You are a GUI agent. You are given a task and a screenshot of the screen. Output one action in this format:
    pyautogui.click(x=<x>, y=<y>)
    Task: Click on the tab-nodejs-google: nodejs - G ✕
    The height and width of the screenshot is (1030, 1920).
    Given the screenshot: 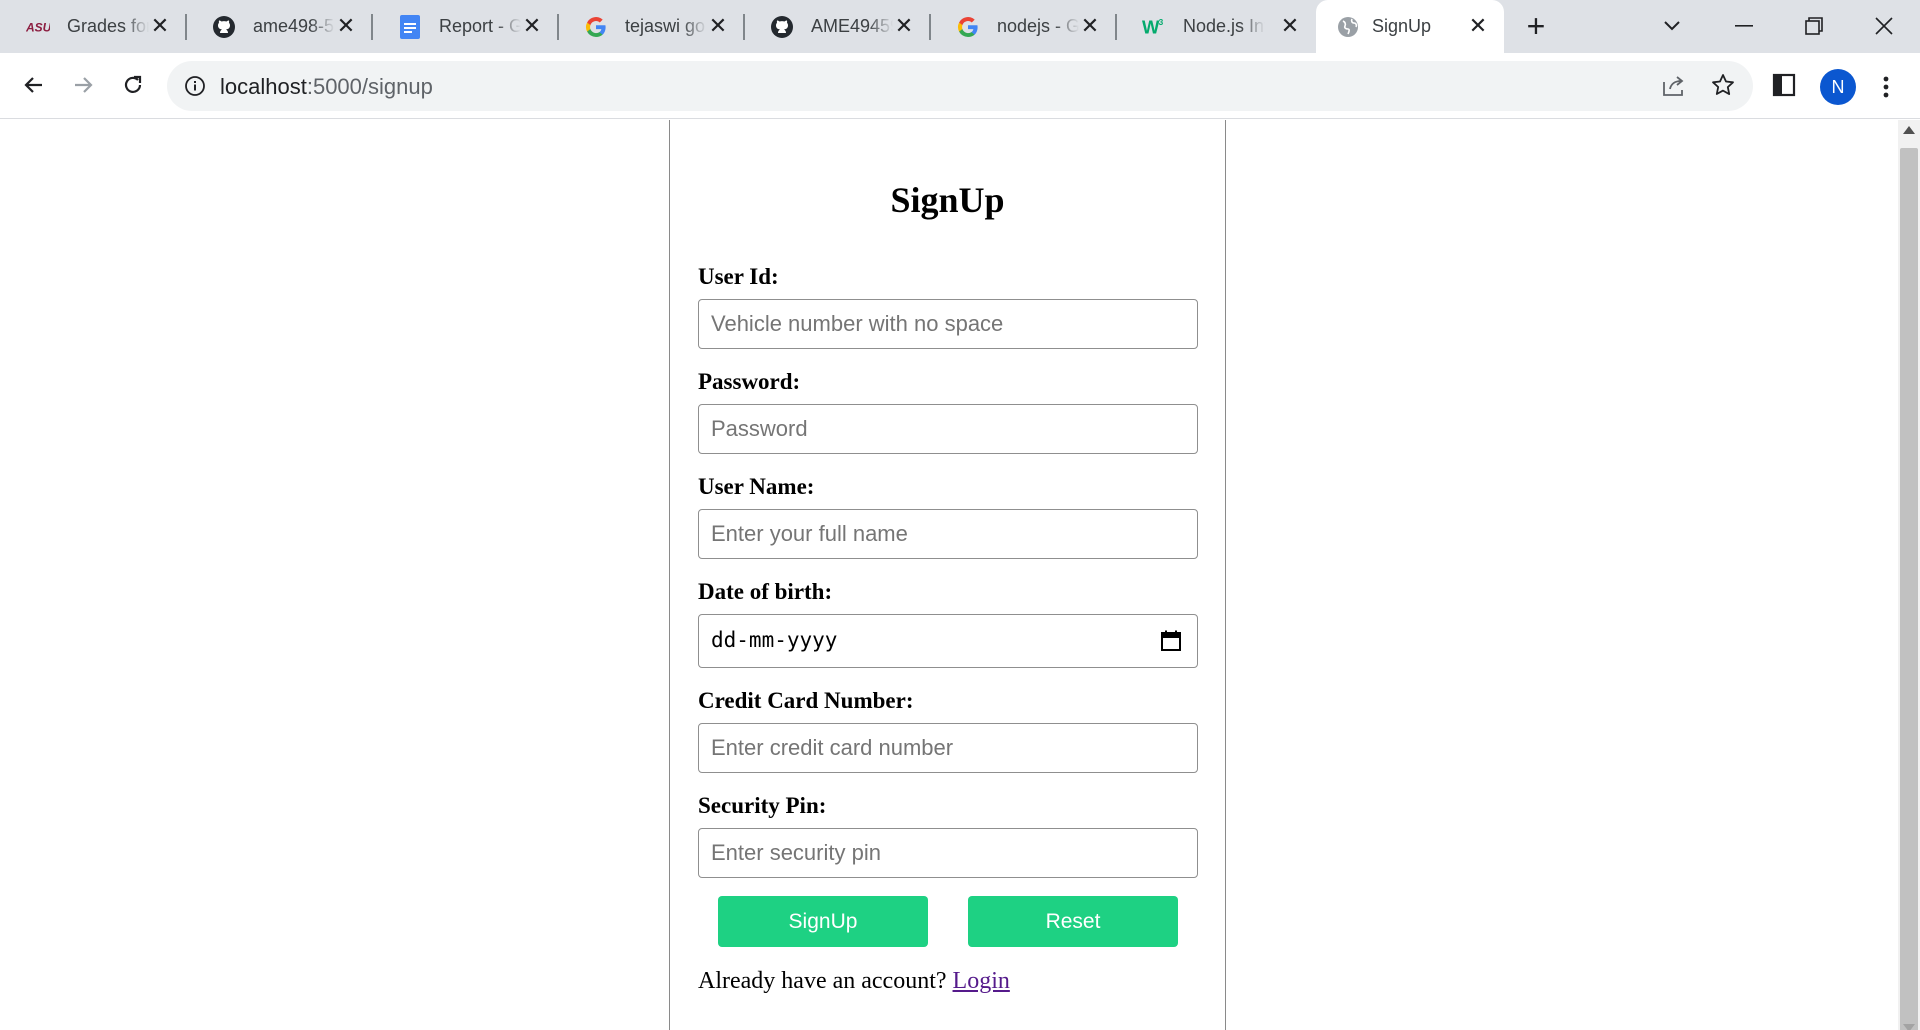 What is the action you would take?
    pyautogui.click(x=1023, y=26)
    